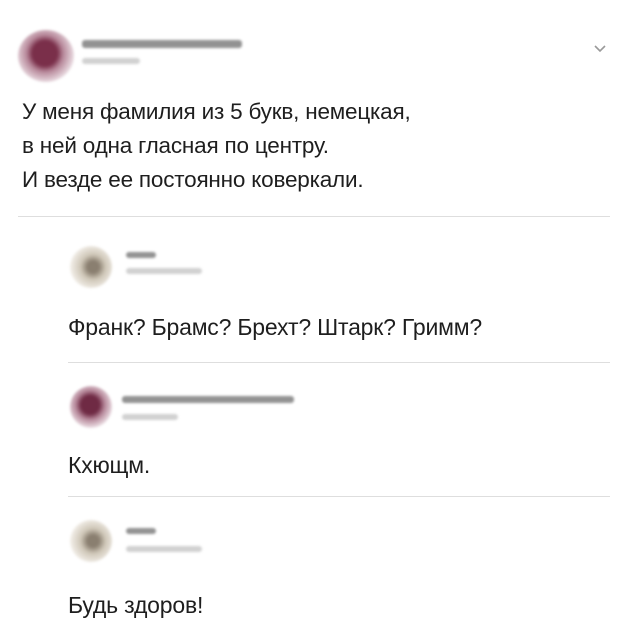 The height and width of the screenshot is (620, 628). I want to click on author-avatar, so click(46, 56).